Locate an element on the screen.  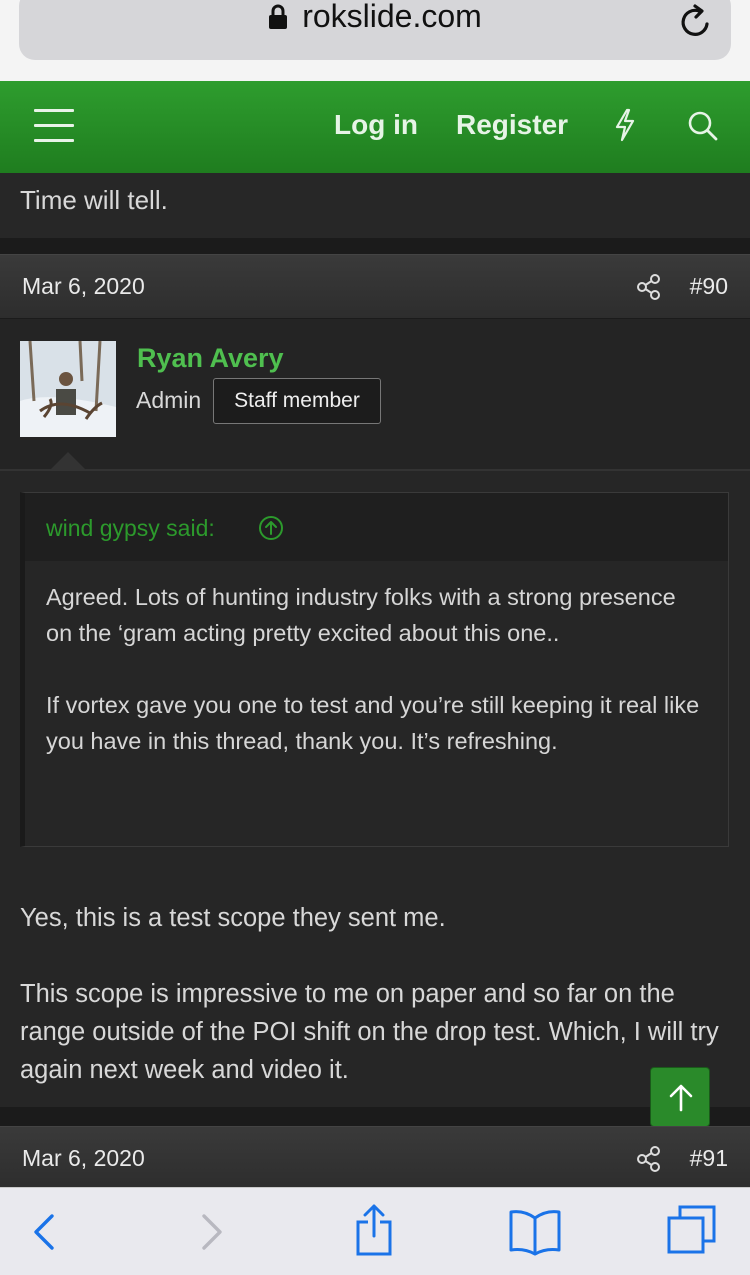
message-paragraph: Yes, this is a test scope they sent me. is located at coordinates (233, 918).